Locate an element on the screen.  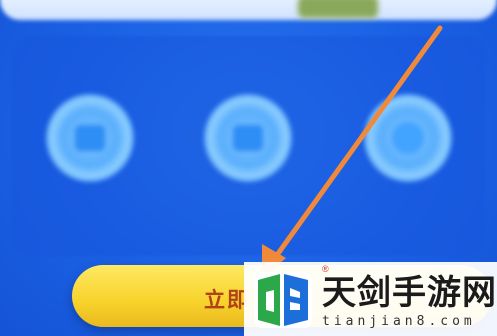
brand-logo-icon is located at coordinates (283, 300).